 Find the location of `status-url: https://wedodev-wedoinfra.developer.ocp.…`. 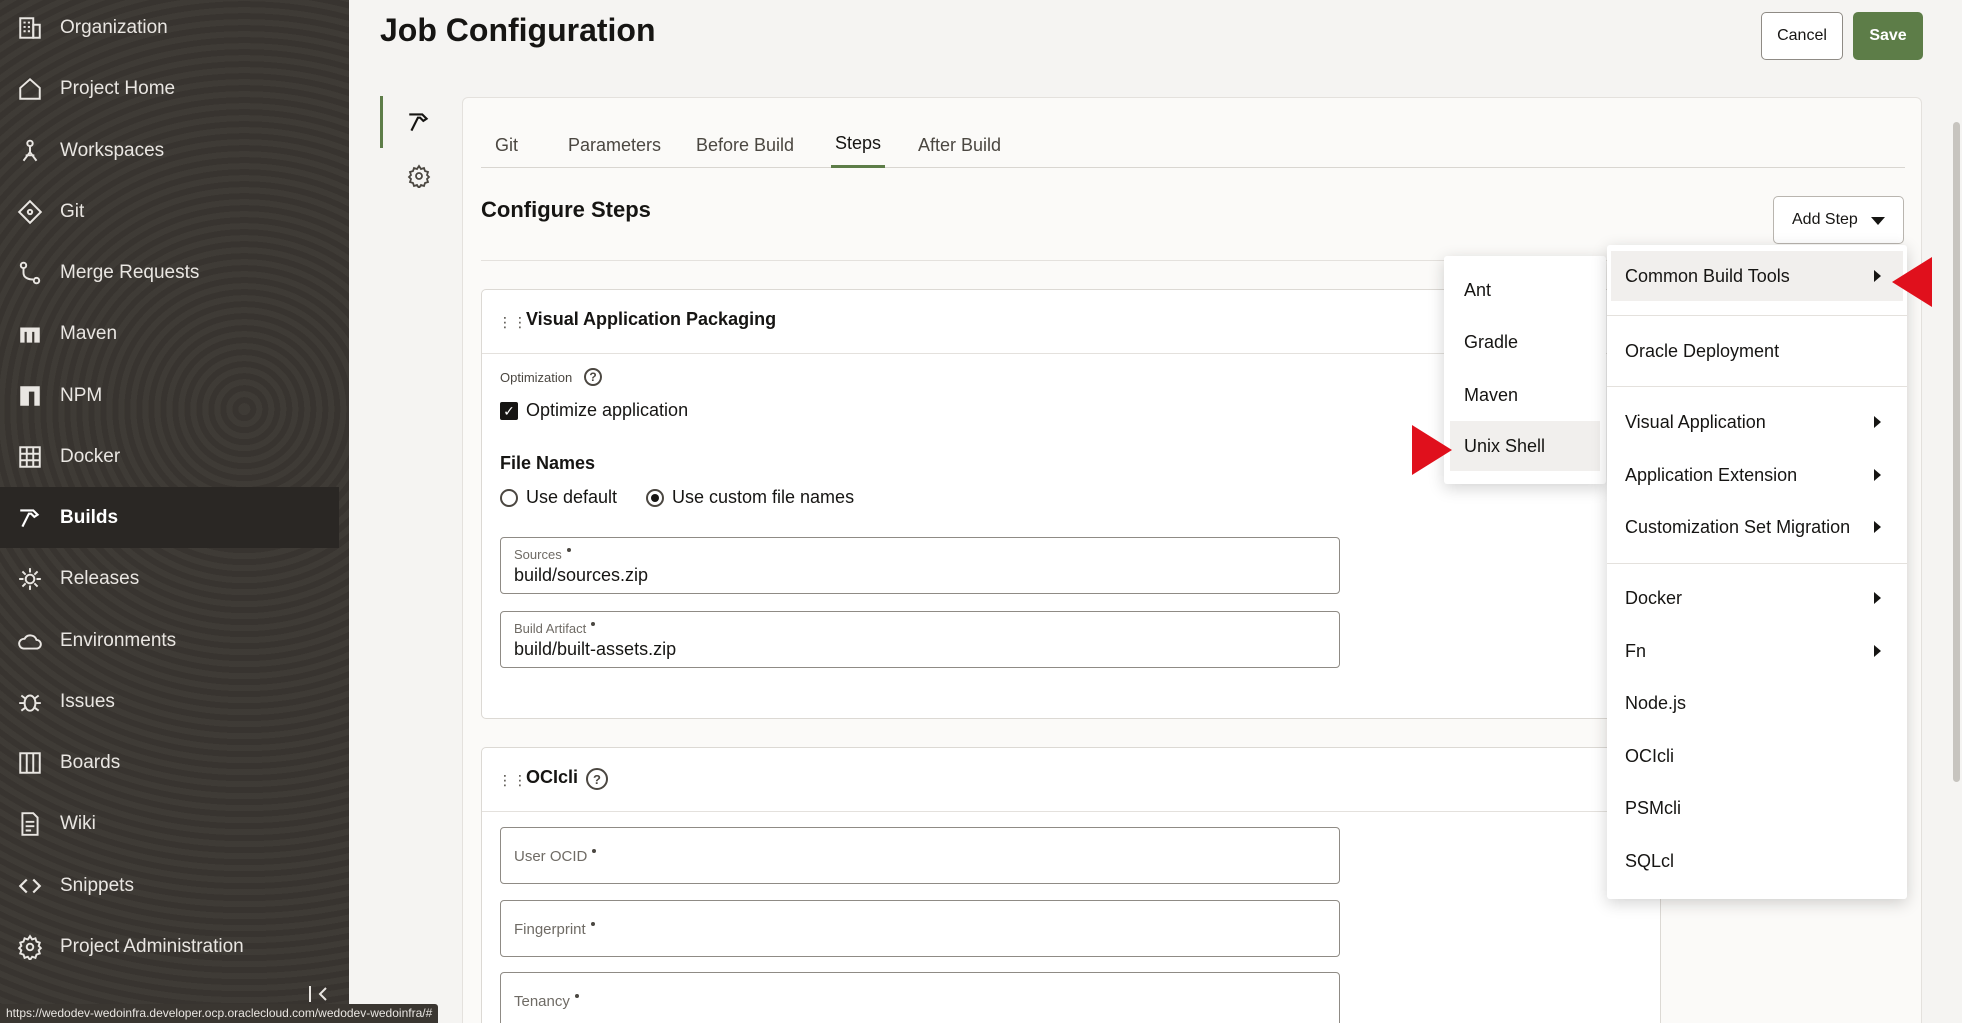

status-url: https://wedodev-wedoinfra.developer.ocp.… is located at coordinates (219, 1013).